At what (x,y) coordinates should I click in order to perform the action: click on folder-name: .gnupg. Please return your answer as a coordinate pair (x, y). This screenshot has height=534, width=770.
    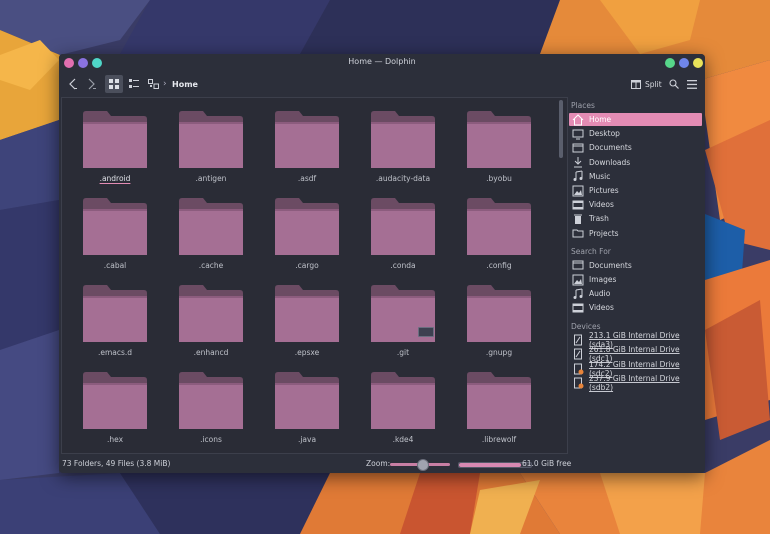
    Looking at the image, I should click on (499, 352).